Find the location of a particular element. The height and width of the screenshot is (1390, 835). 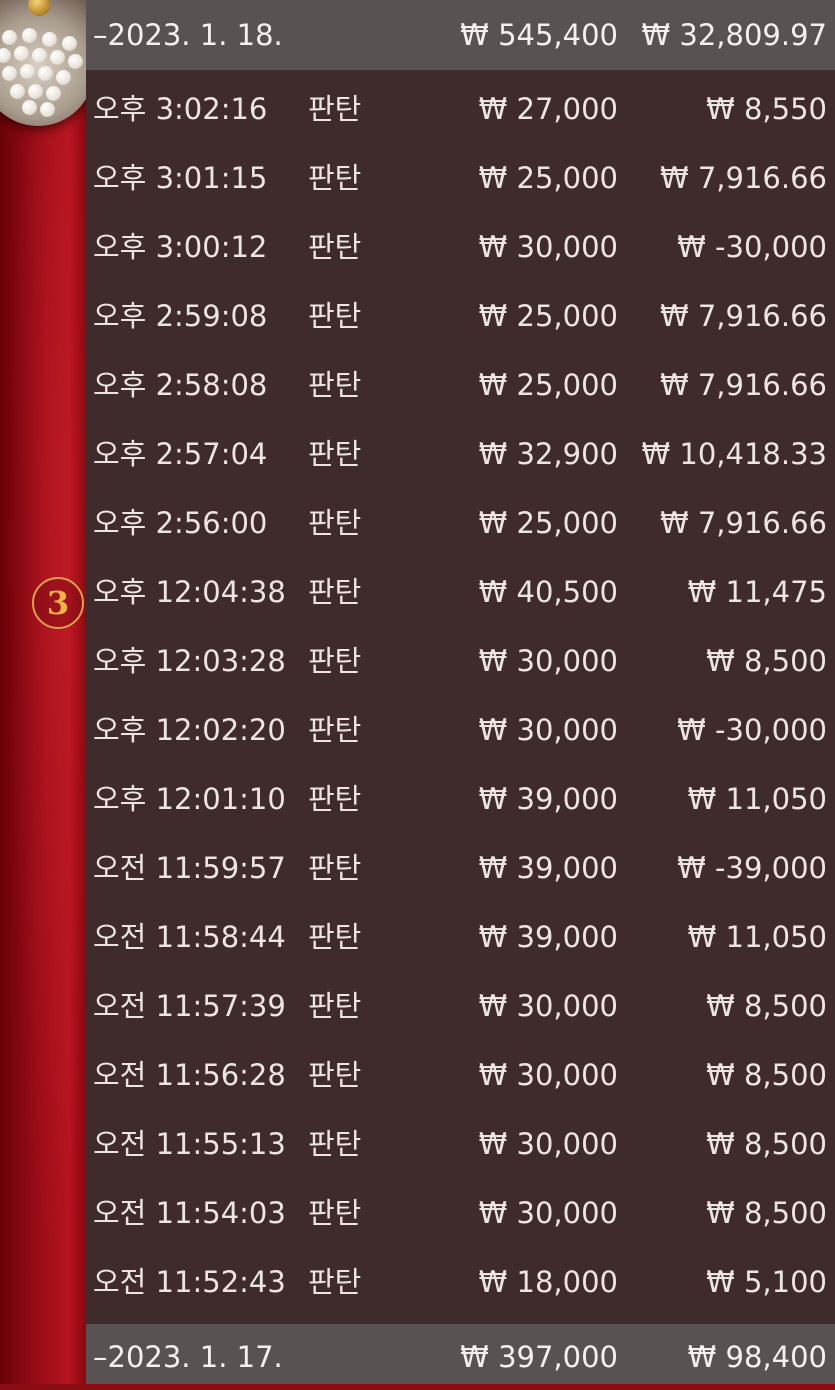

transaction-row: 오후 3:02:16 판탄 ₩ 27,000 ₩ 8,550 is located at coordinates (460, 109).